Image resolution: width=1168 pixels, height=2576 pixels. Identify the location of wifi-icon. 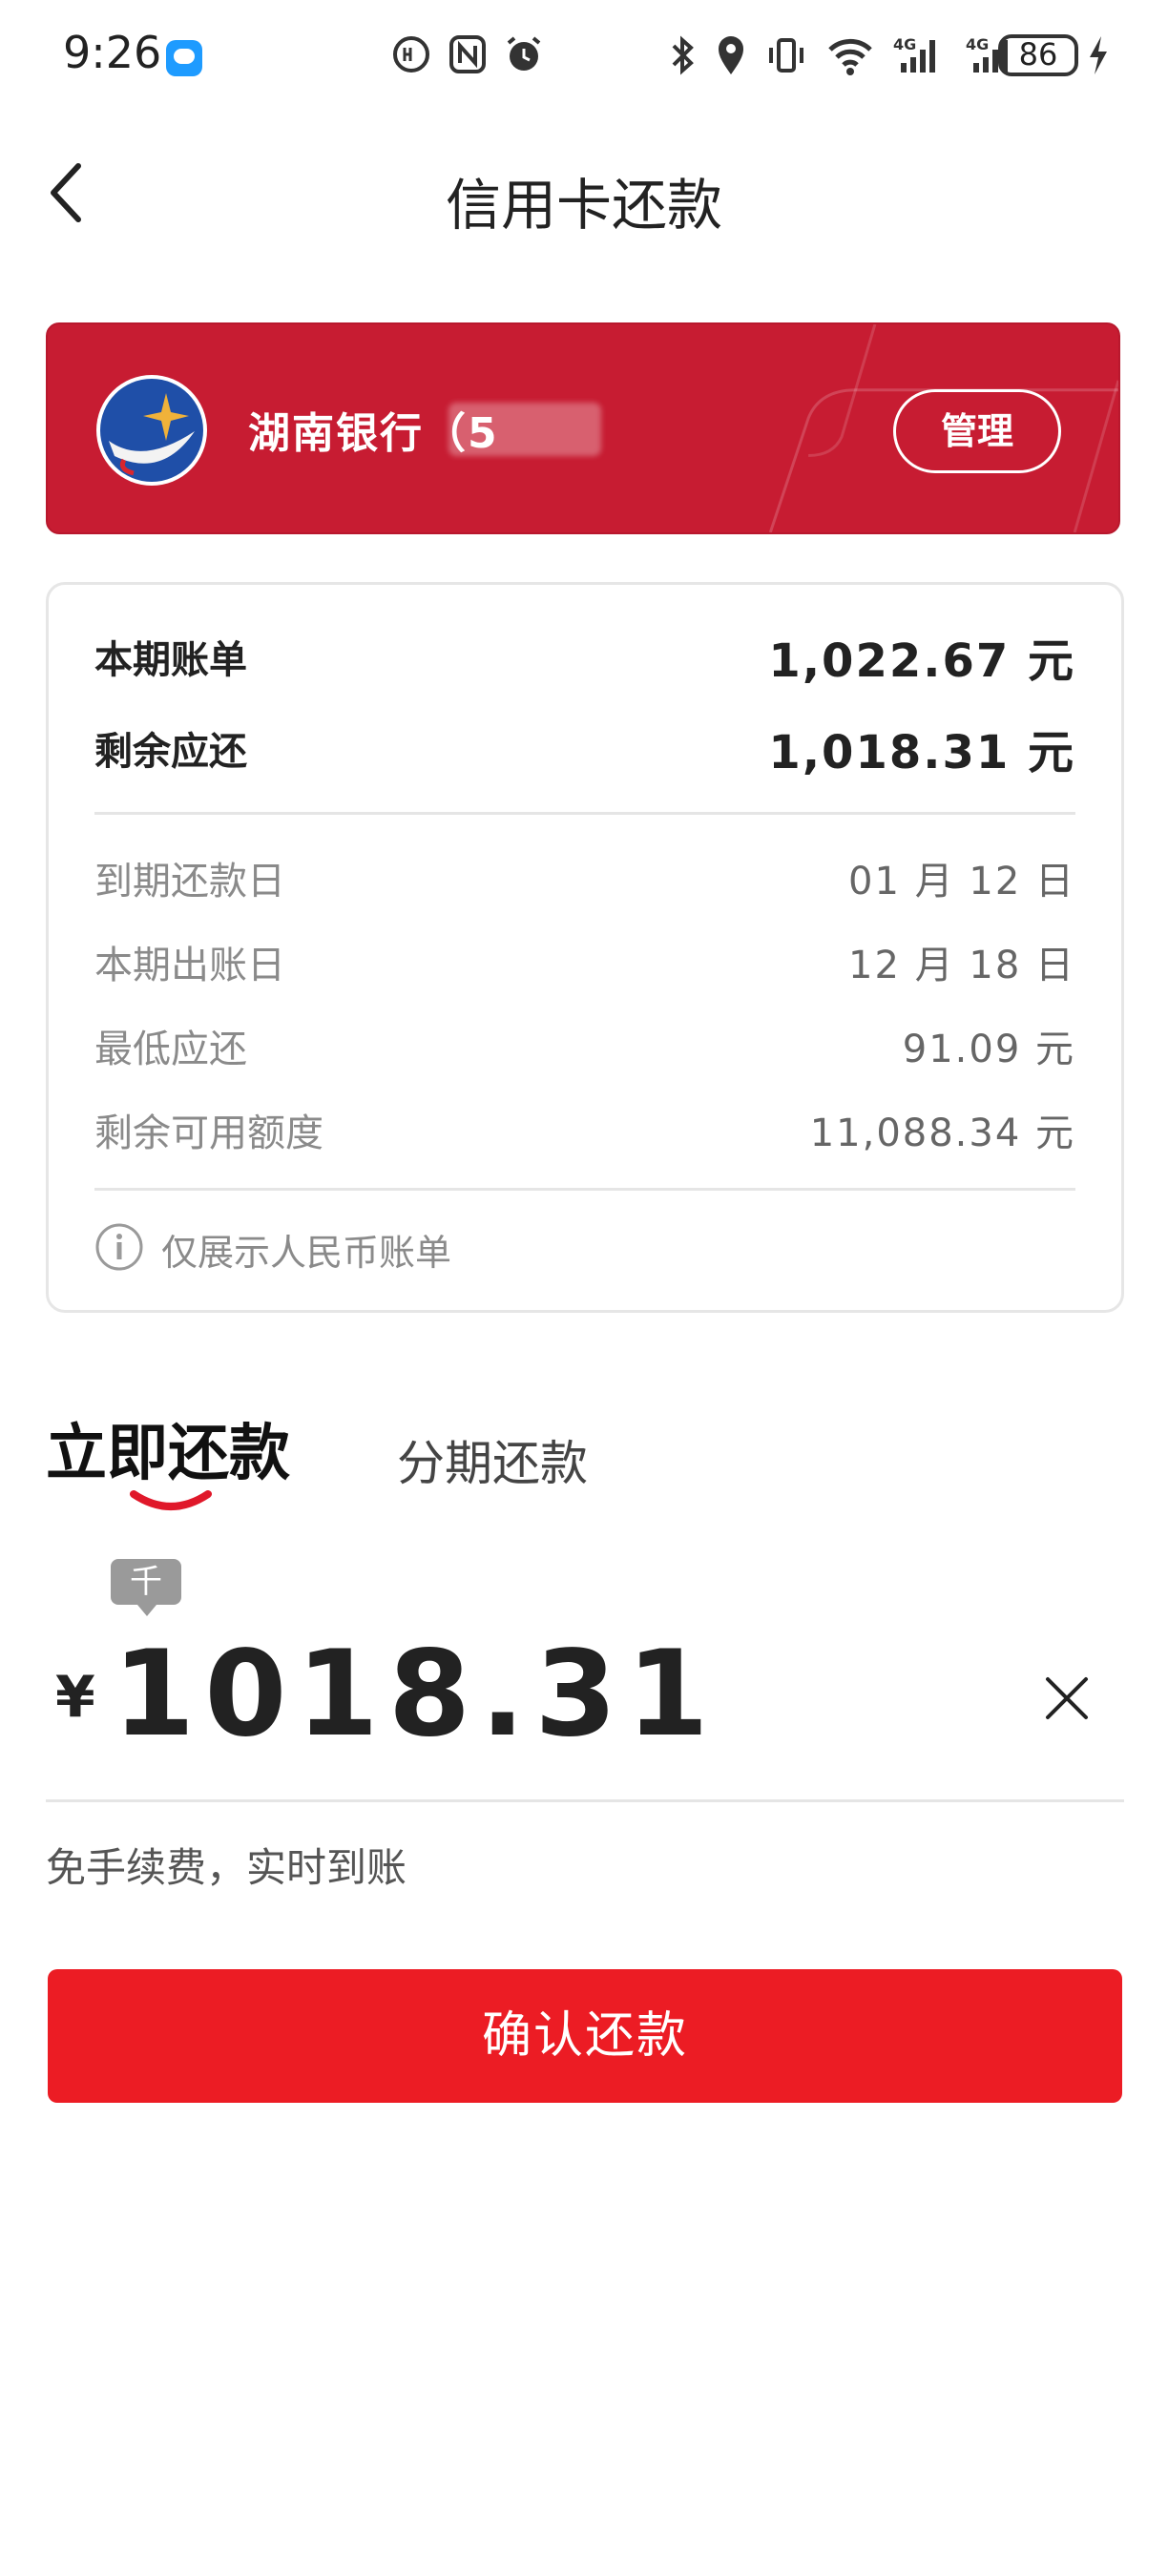
(850, 57).